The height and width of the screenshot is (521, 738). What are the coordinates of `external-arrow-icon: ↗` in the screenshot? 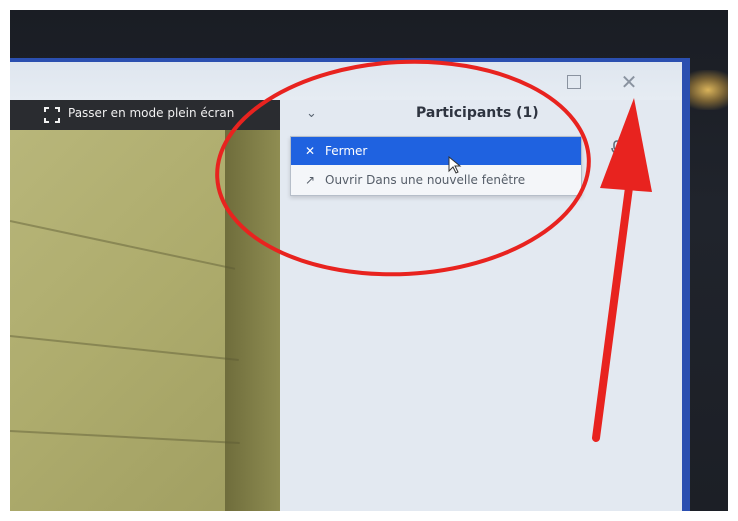 It's located at (310, 180).